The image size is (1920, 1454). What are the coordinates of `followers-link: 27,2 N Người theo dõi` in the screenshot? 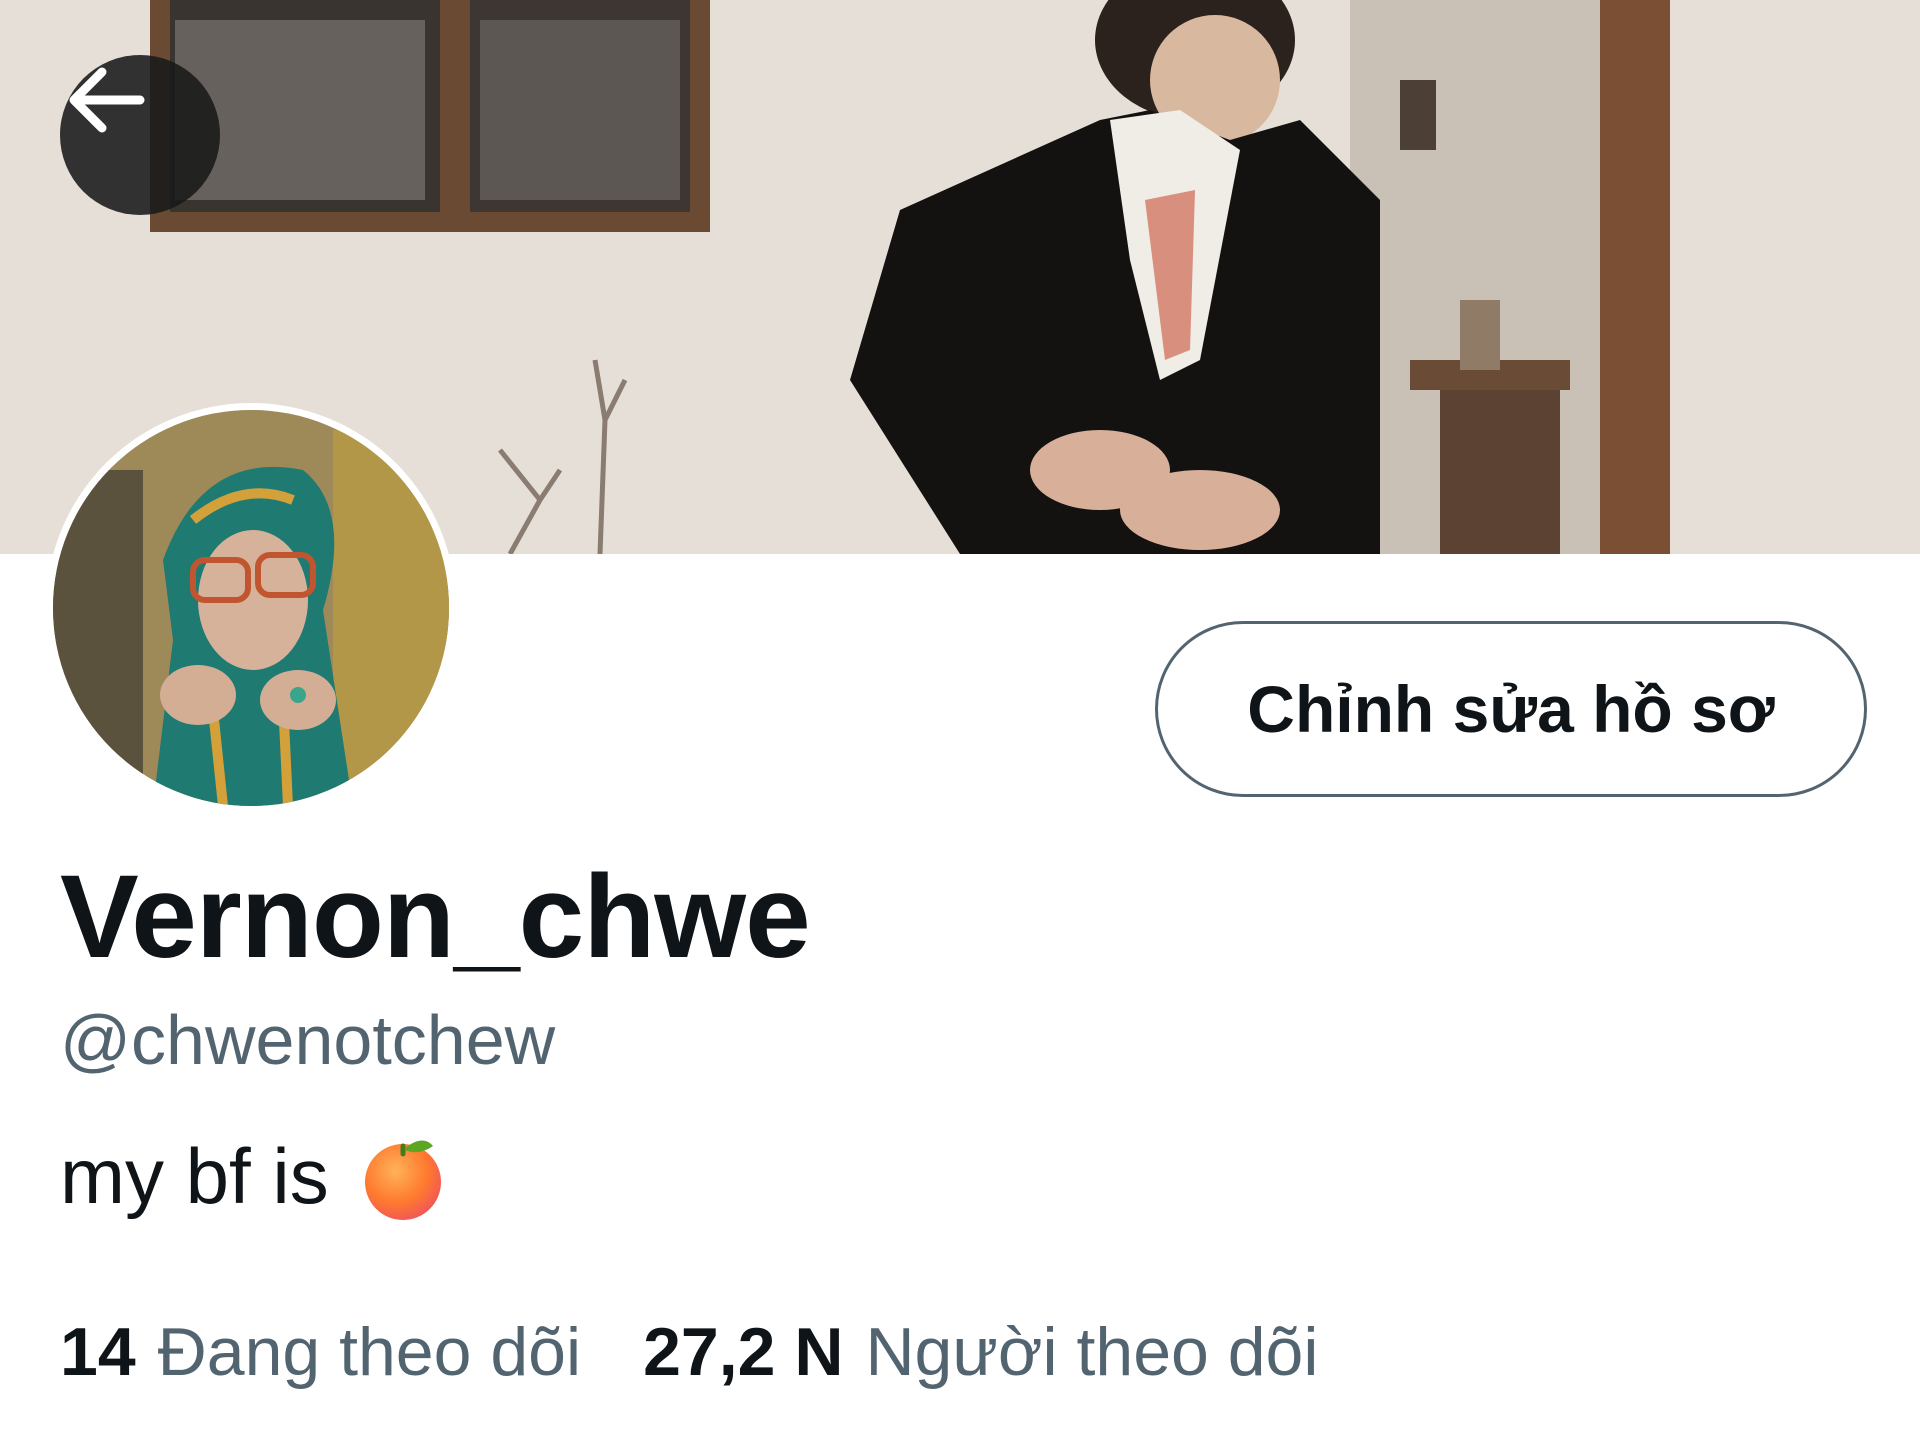 It's located at (980, 1352).